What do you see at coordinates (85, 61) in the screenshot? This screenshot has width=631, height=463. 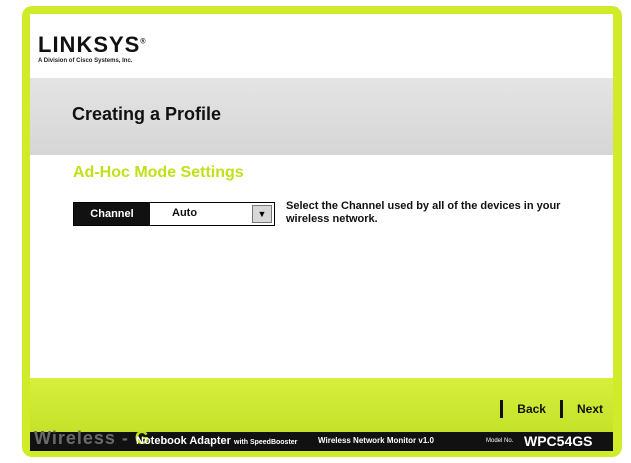 I see `logo-subtitle: A Division of Cisco Systems, Inc.` at bounding box center [85, 61].